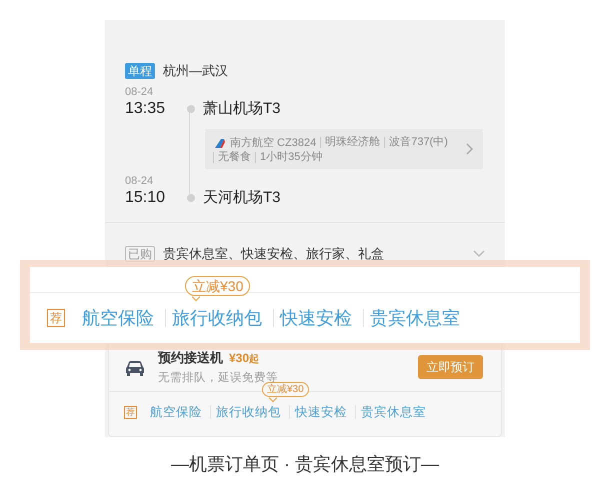 The height and width of the screenshot is (495, 610). What do you see at coordinates (218, 377) in the screenshot?
I see `service-subtitle: 无需排队，延误免费等` at bounding box center [218, 377].